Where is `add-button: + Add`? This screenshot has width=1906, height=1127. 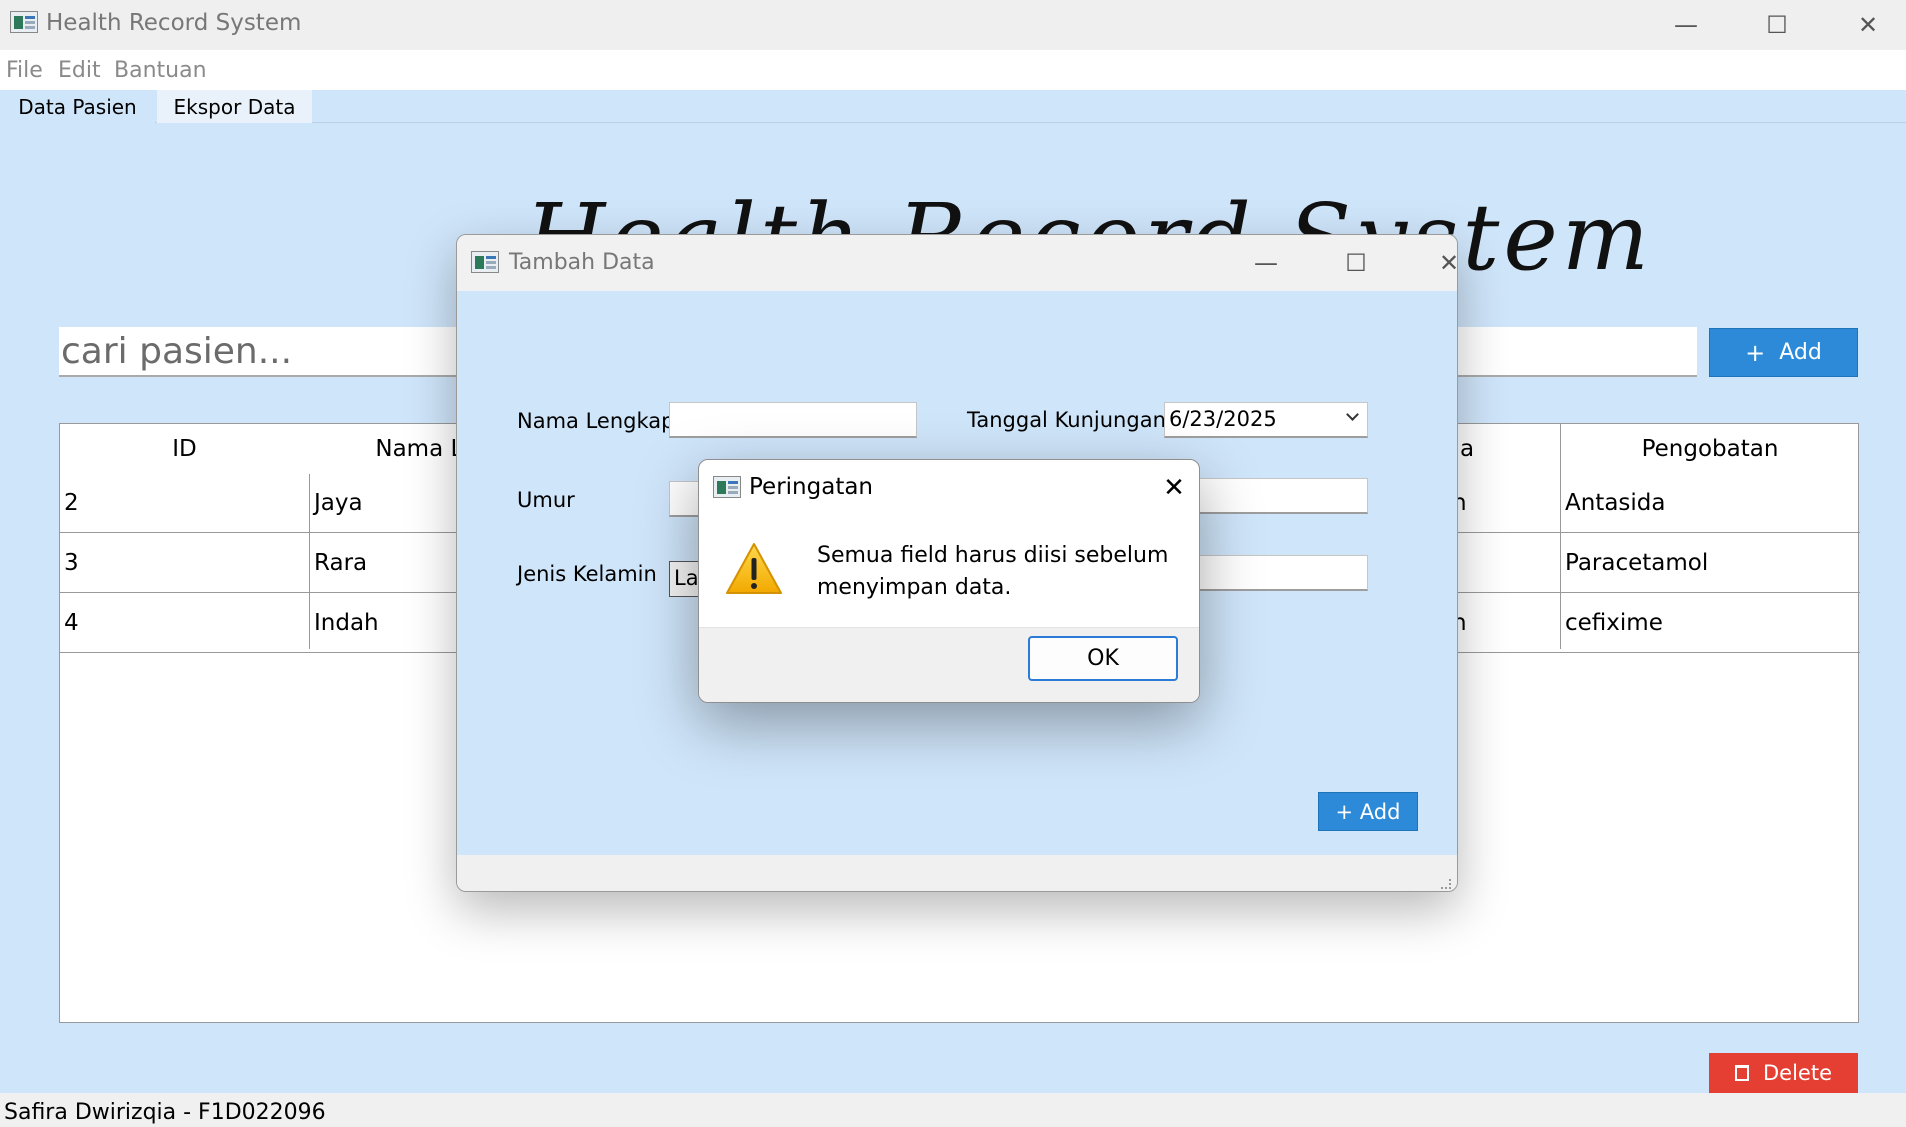 add-button: + Add is located at coordinates (1783, 352).